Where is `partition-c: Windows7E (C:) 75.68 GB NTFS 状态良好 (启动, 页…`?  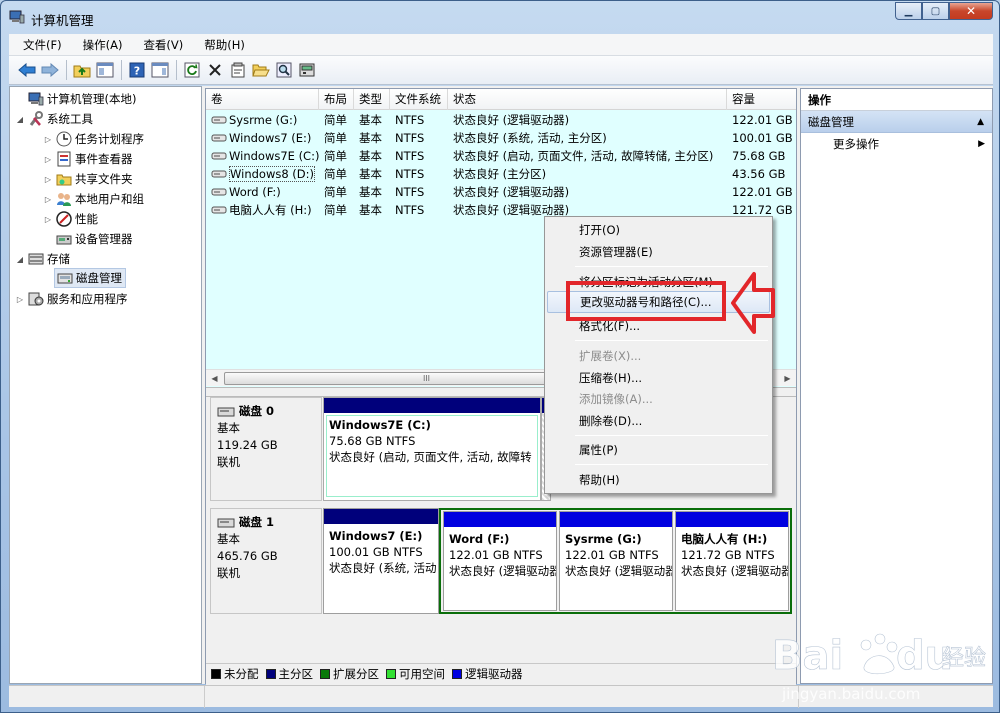 partition-c: Windows7E (C:) 75.68 GB NTFS 状态良好 (启动, 页… is located at coordinates (432, 449).